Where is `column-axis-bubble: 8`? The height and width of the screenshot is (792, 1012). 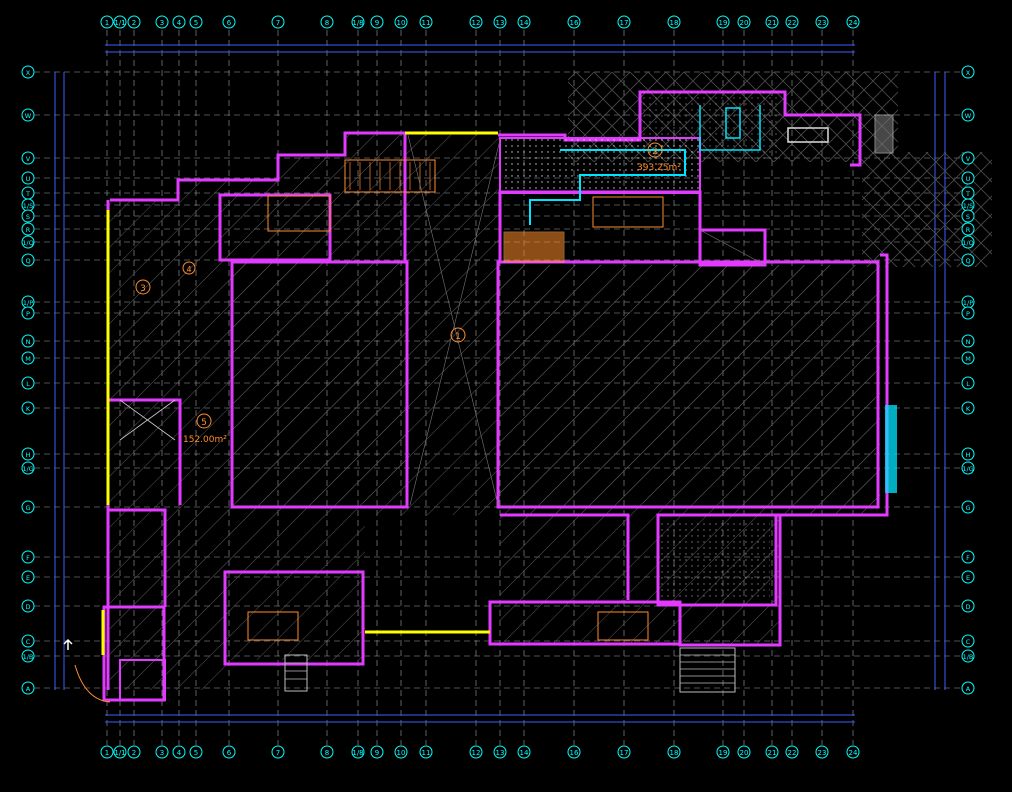
column-axis-bubble: 8 is located at coordinates (327, 752).